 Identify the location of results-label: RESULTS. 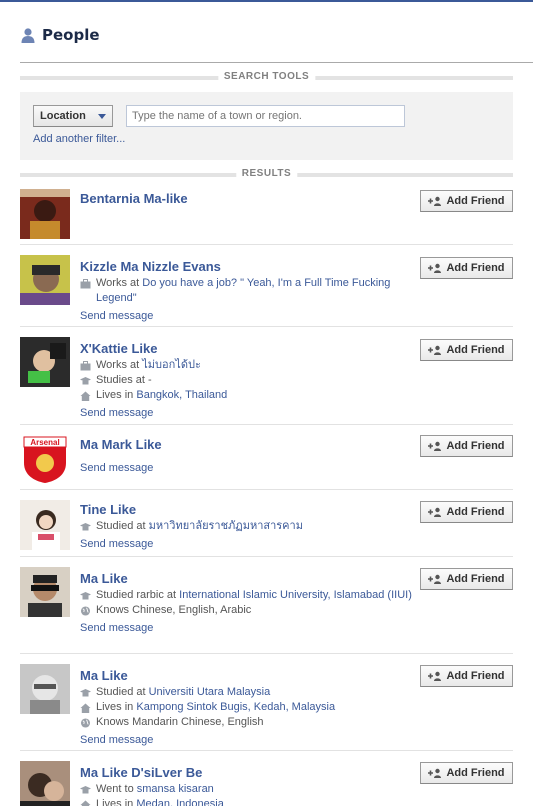
(266, 173).